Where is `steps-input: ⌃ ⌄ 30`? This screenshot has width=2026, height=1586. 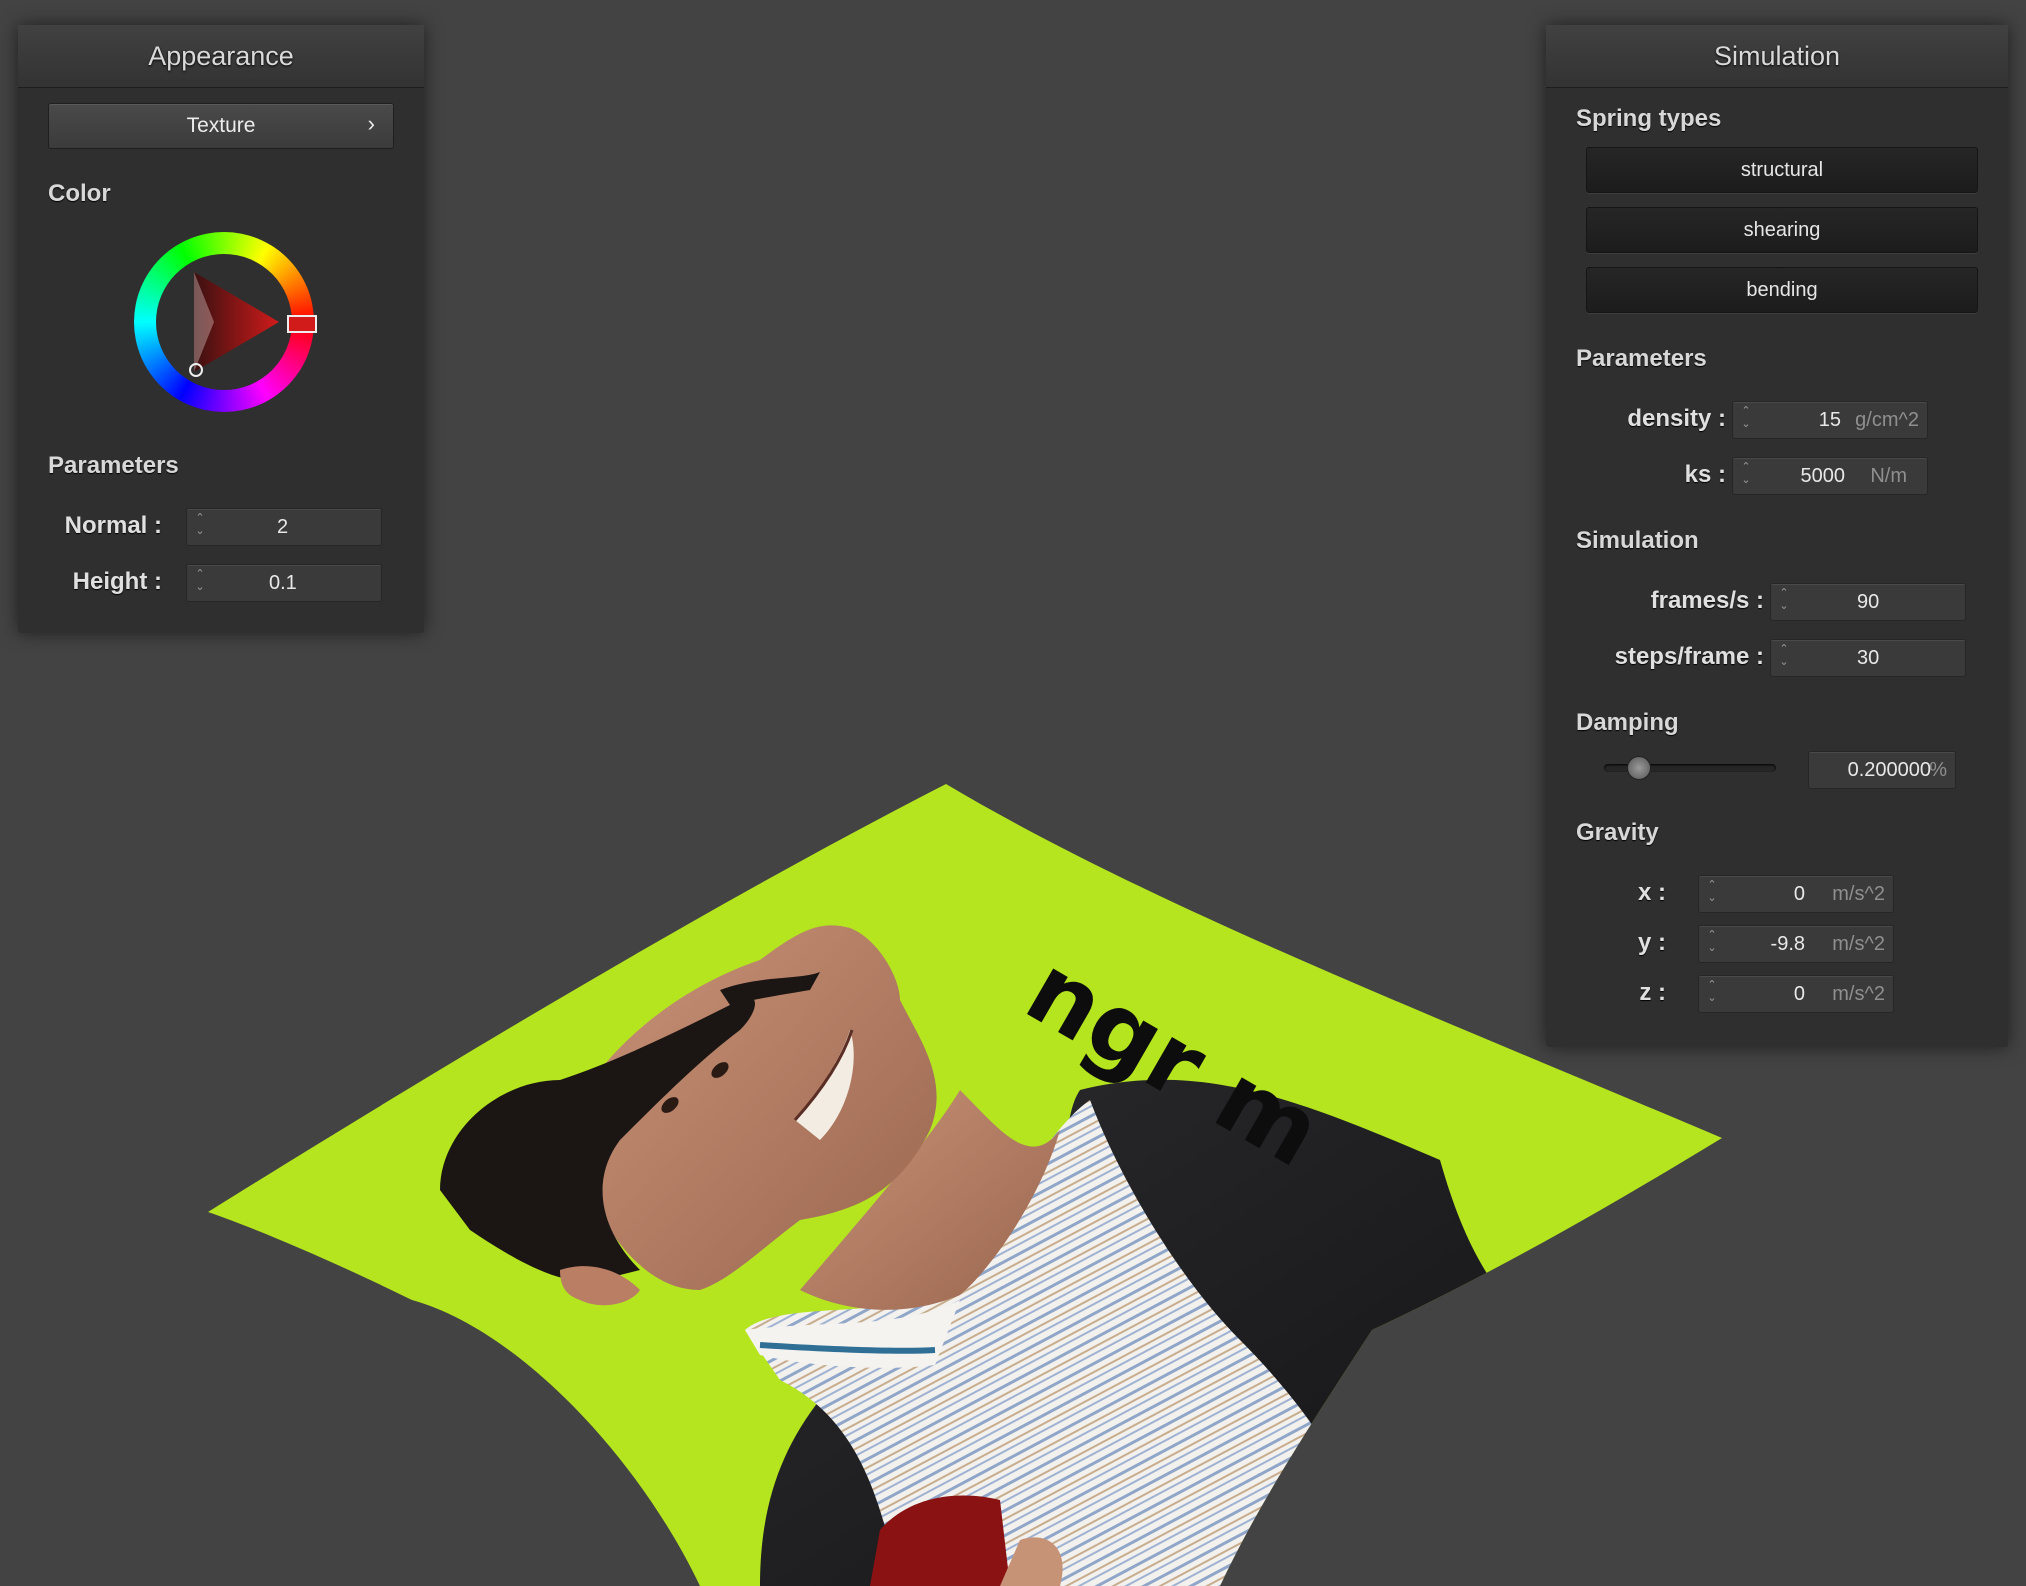
steps-input: ⌃ ⌄ 30 is located at coordinates (1868, 658).